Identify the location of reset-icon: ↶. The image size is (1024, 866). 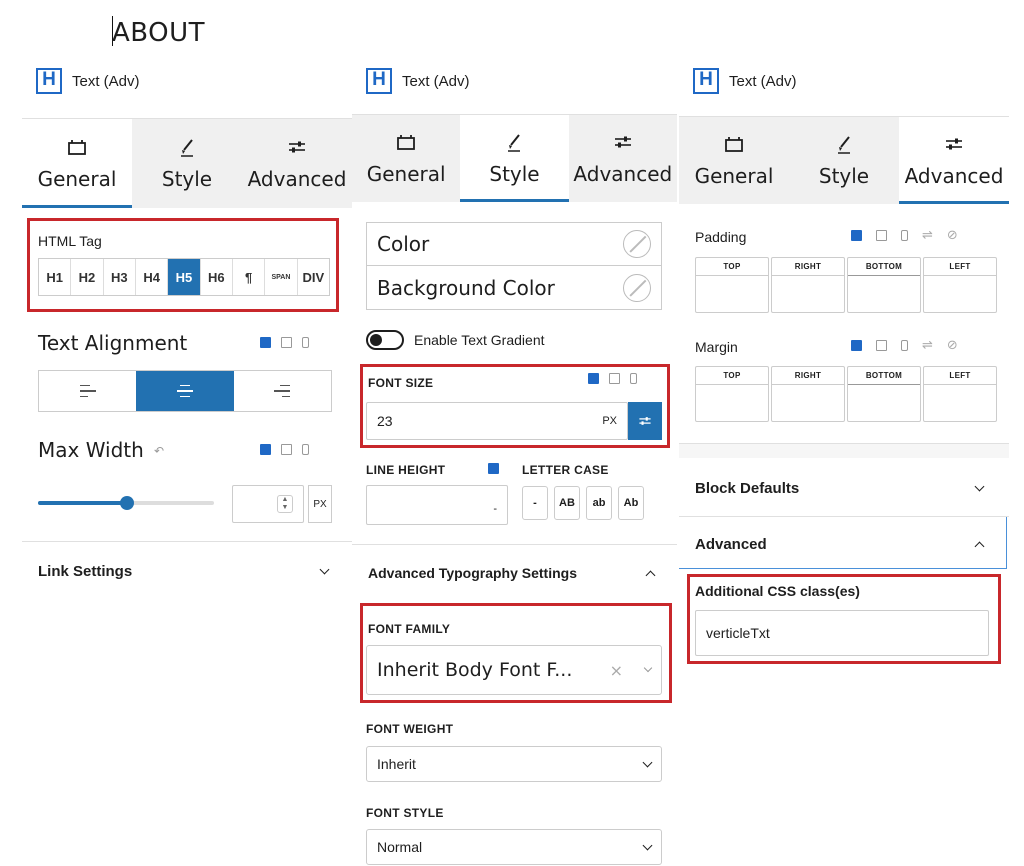
(159, 451).